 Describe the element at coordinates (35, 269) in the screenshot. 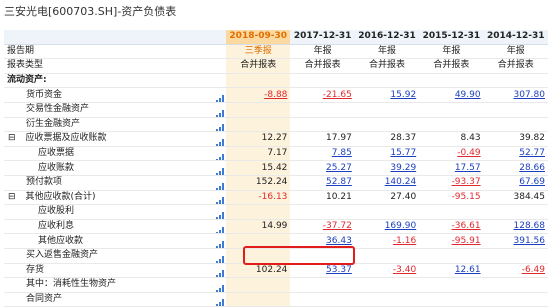

I see `row-label-text: 存货` at that location.